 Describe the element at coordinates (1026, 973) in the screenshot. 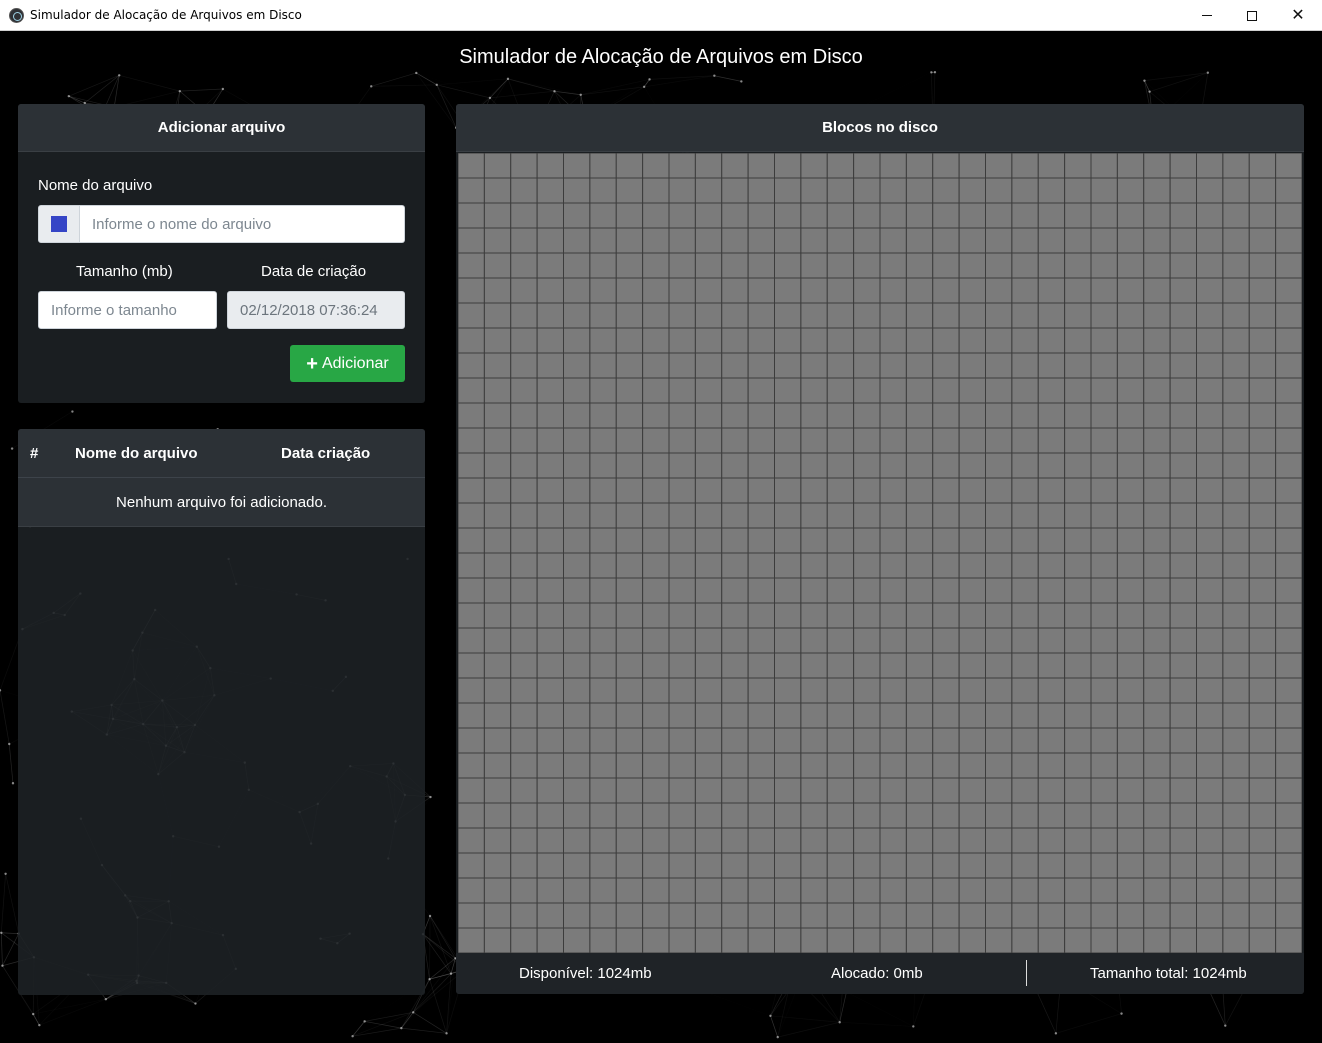

I see `status-divider` at that location.